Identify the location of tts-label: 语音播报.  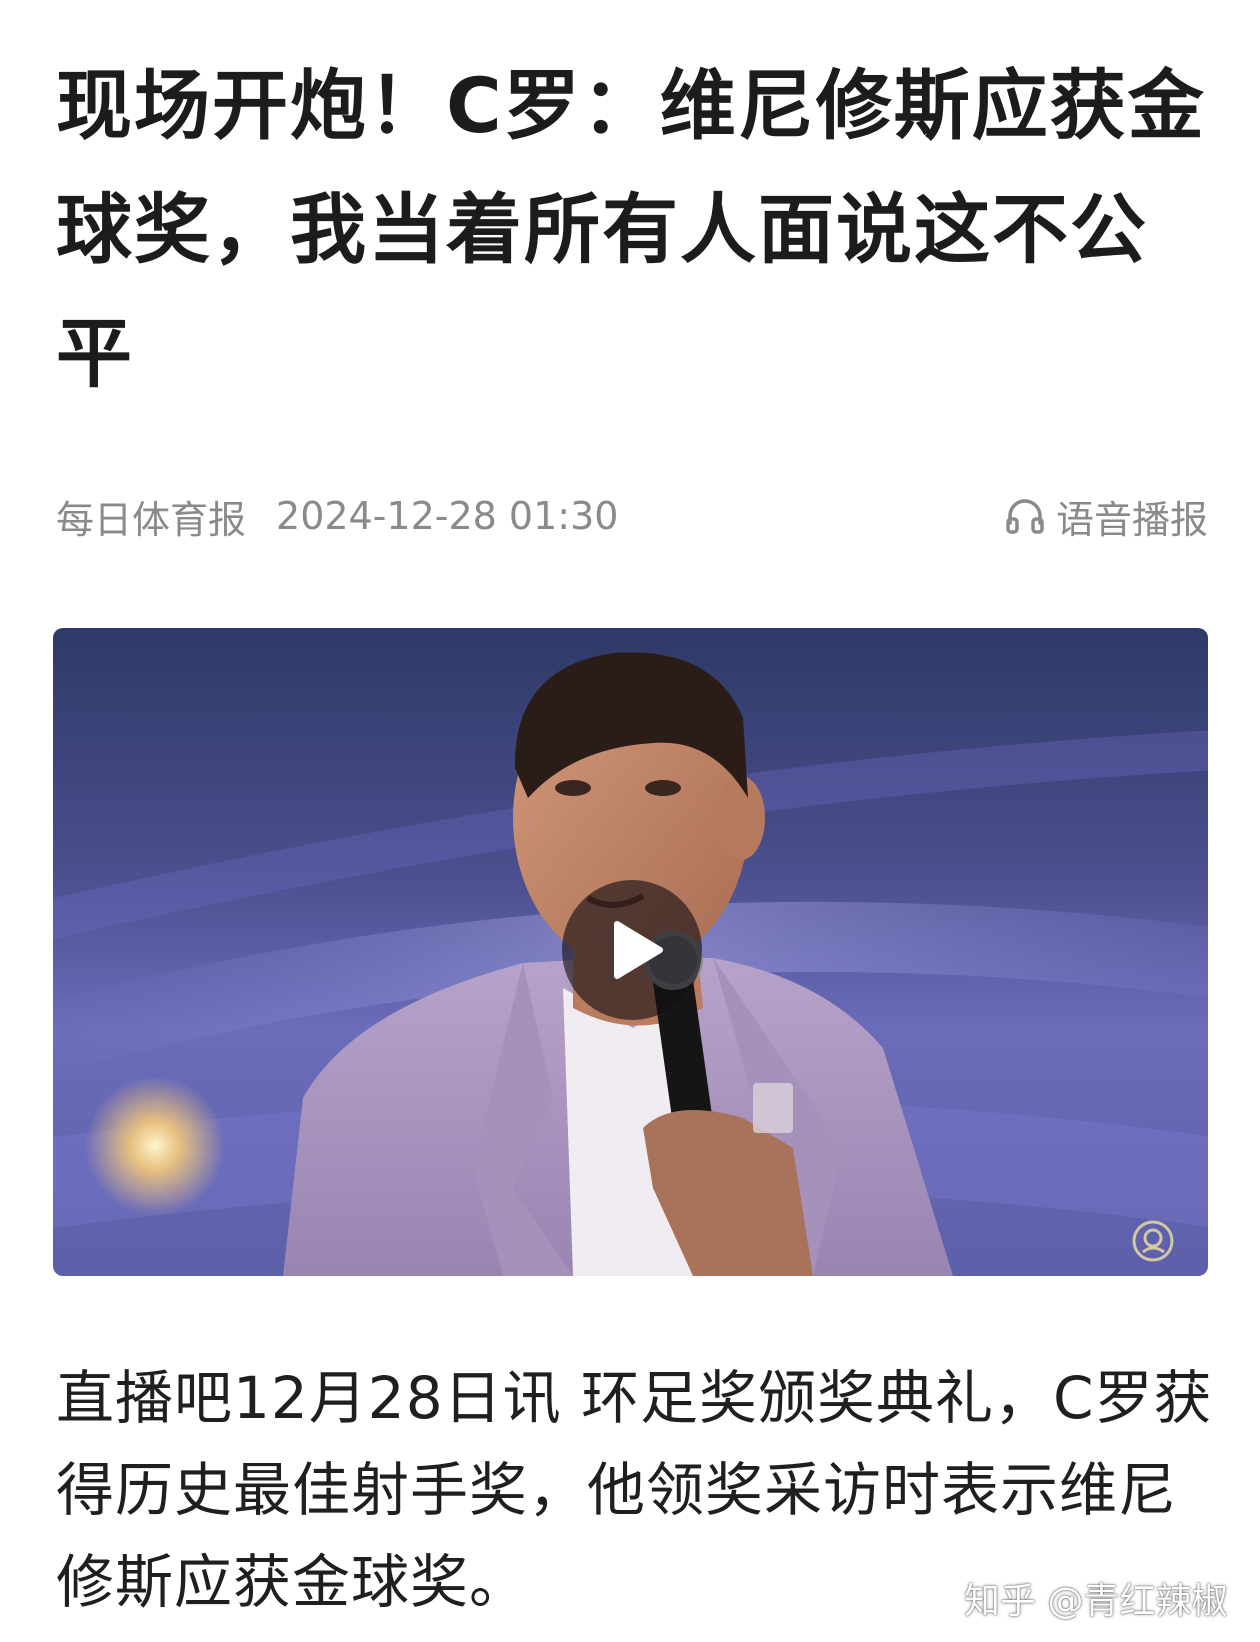
(1131, 519).